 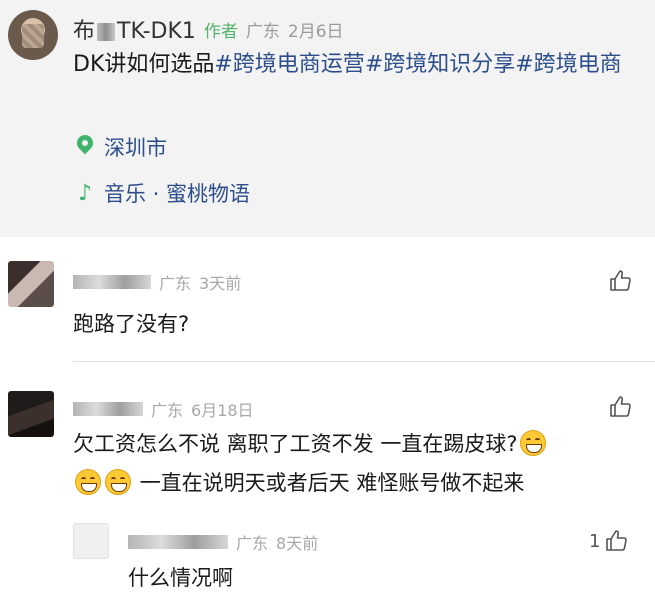 I want to click on reply-time: 8天前, so click(x=297, y=543).